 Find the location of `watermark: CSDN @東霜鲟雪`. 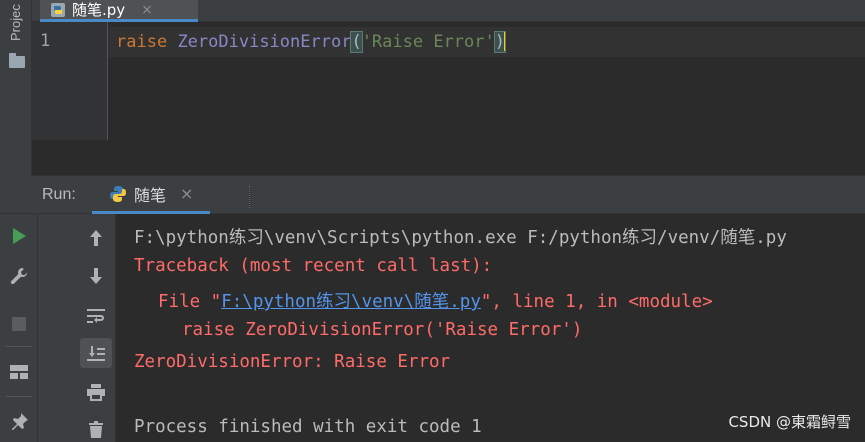

watermark: CSDN @東霜鲟雪 is located at coordinates (789, 422).